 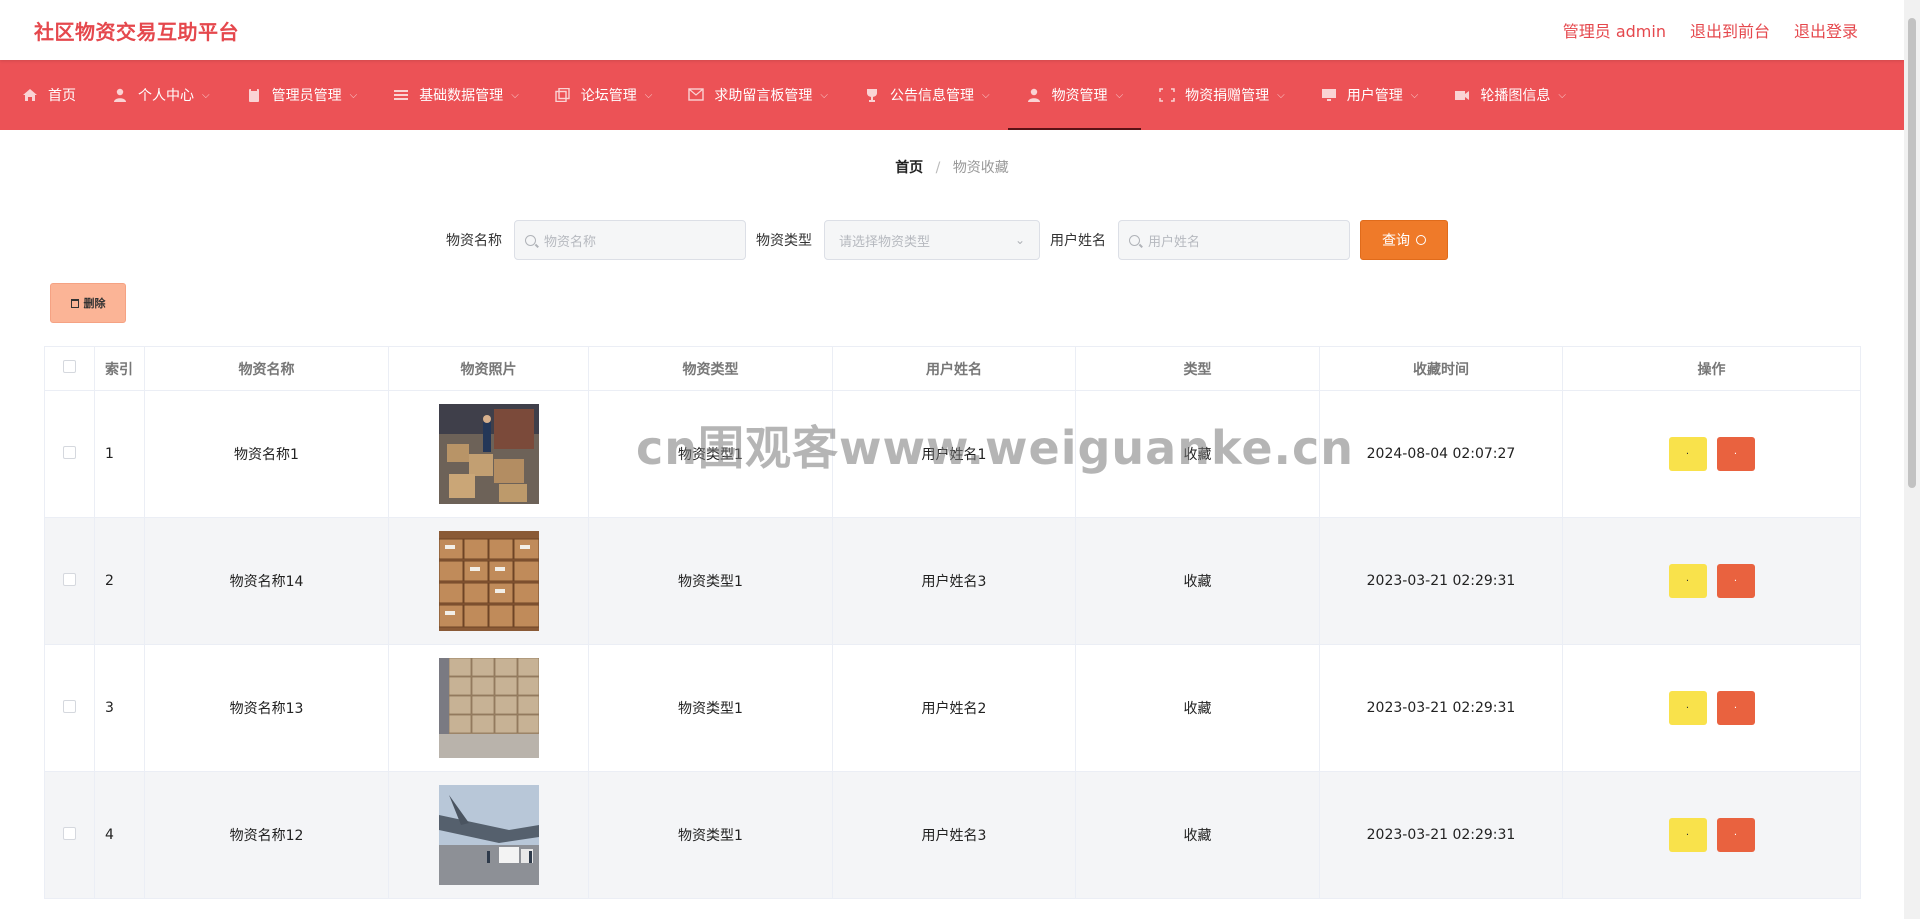 What do you see at coordinates (266, 708) in the screenshot?
I see `name-cell: 物资名称13` at bounding box center [266, 708].